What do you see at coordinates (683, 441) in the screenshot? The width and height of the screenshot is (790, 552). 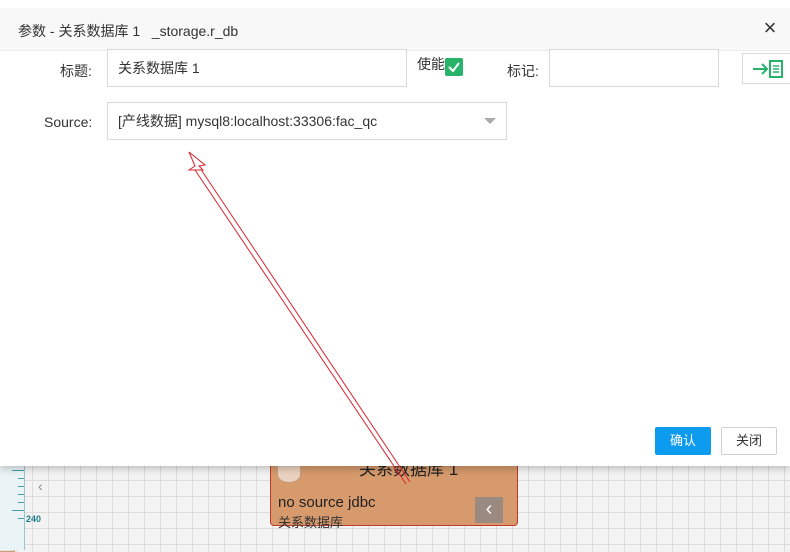 I see `confirm-button: 确认` at bounding box center [683, 441].